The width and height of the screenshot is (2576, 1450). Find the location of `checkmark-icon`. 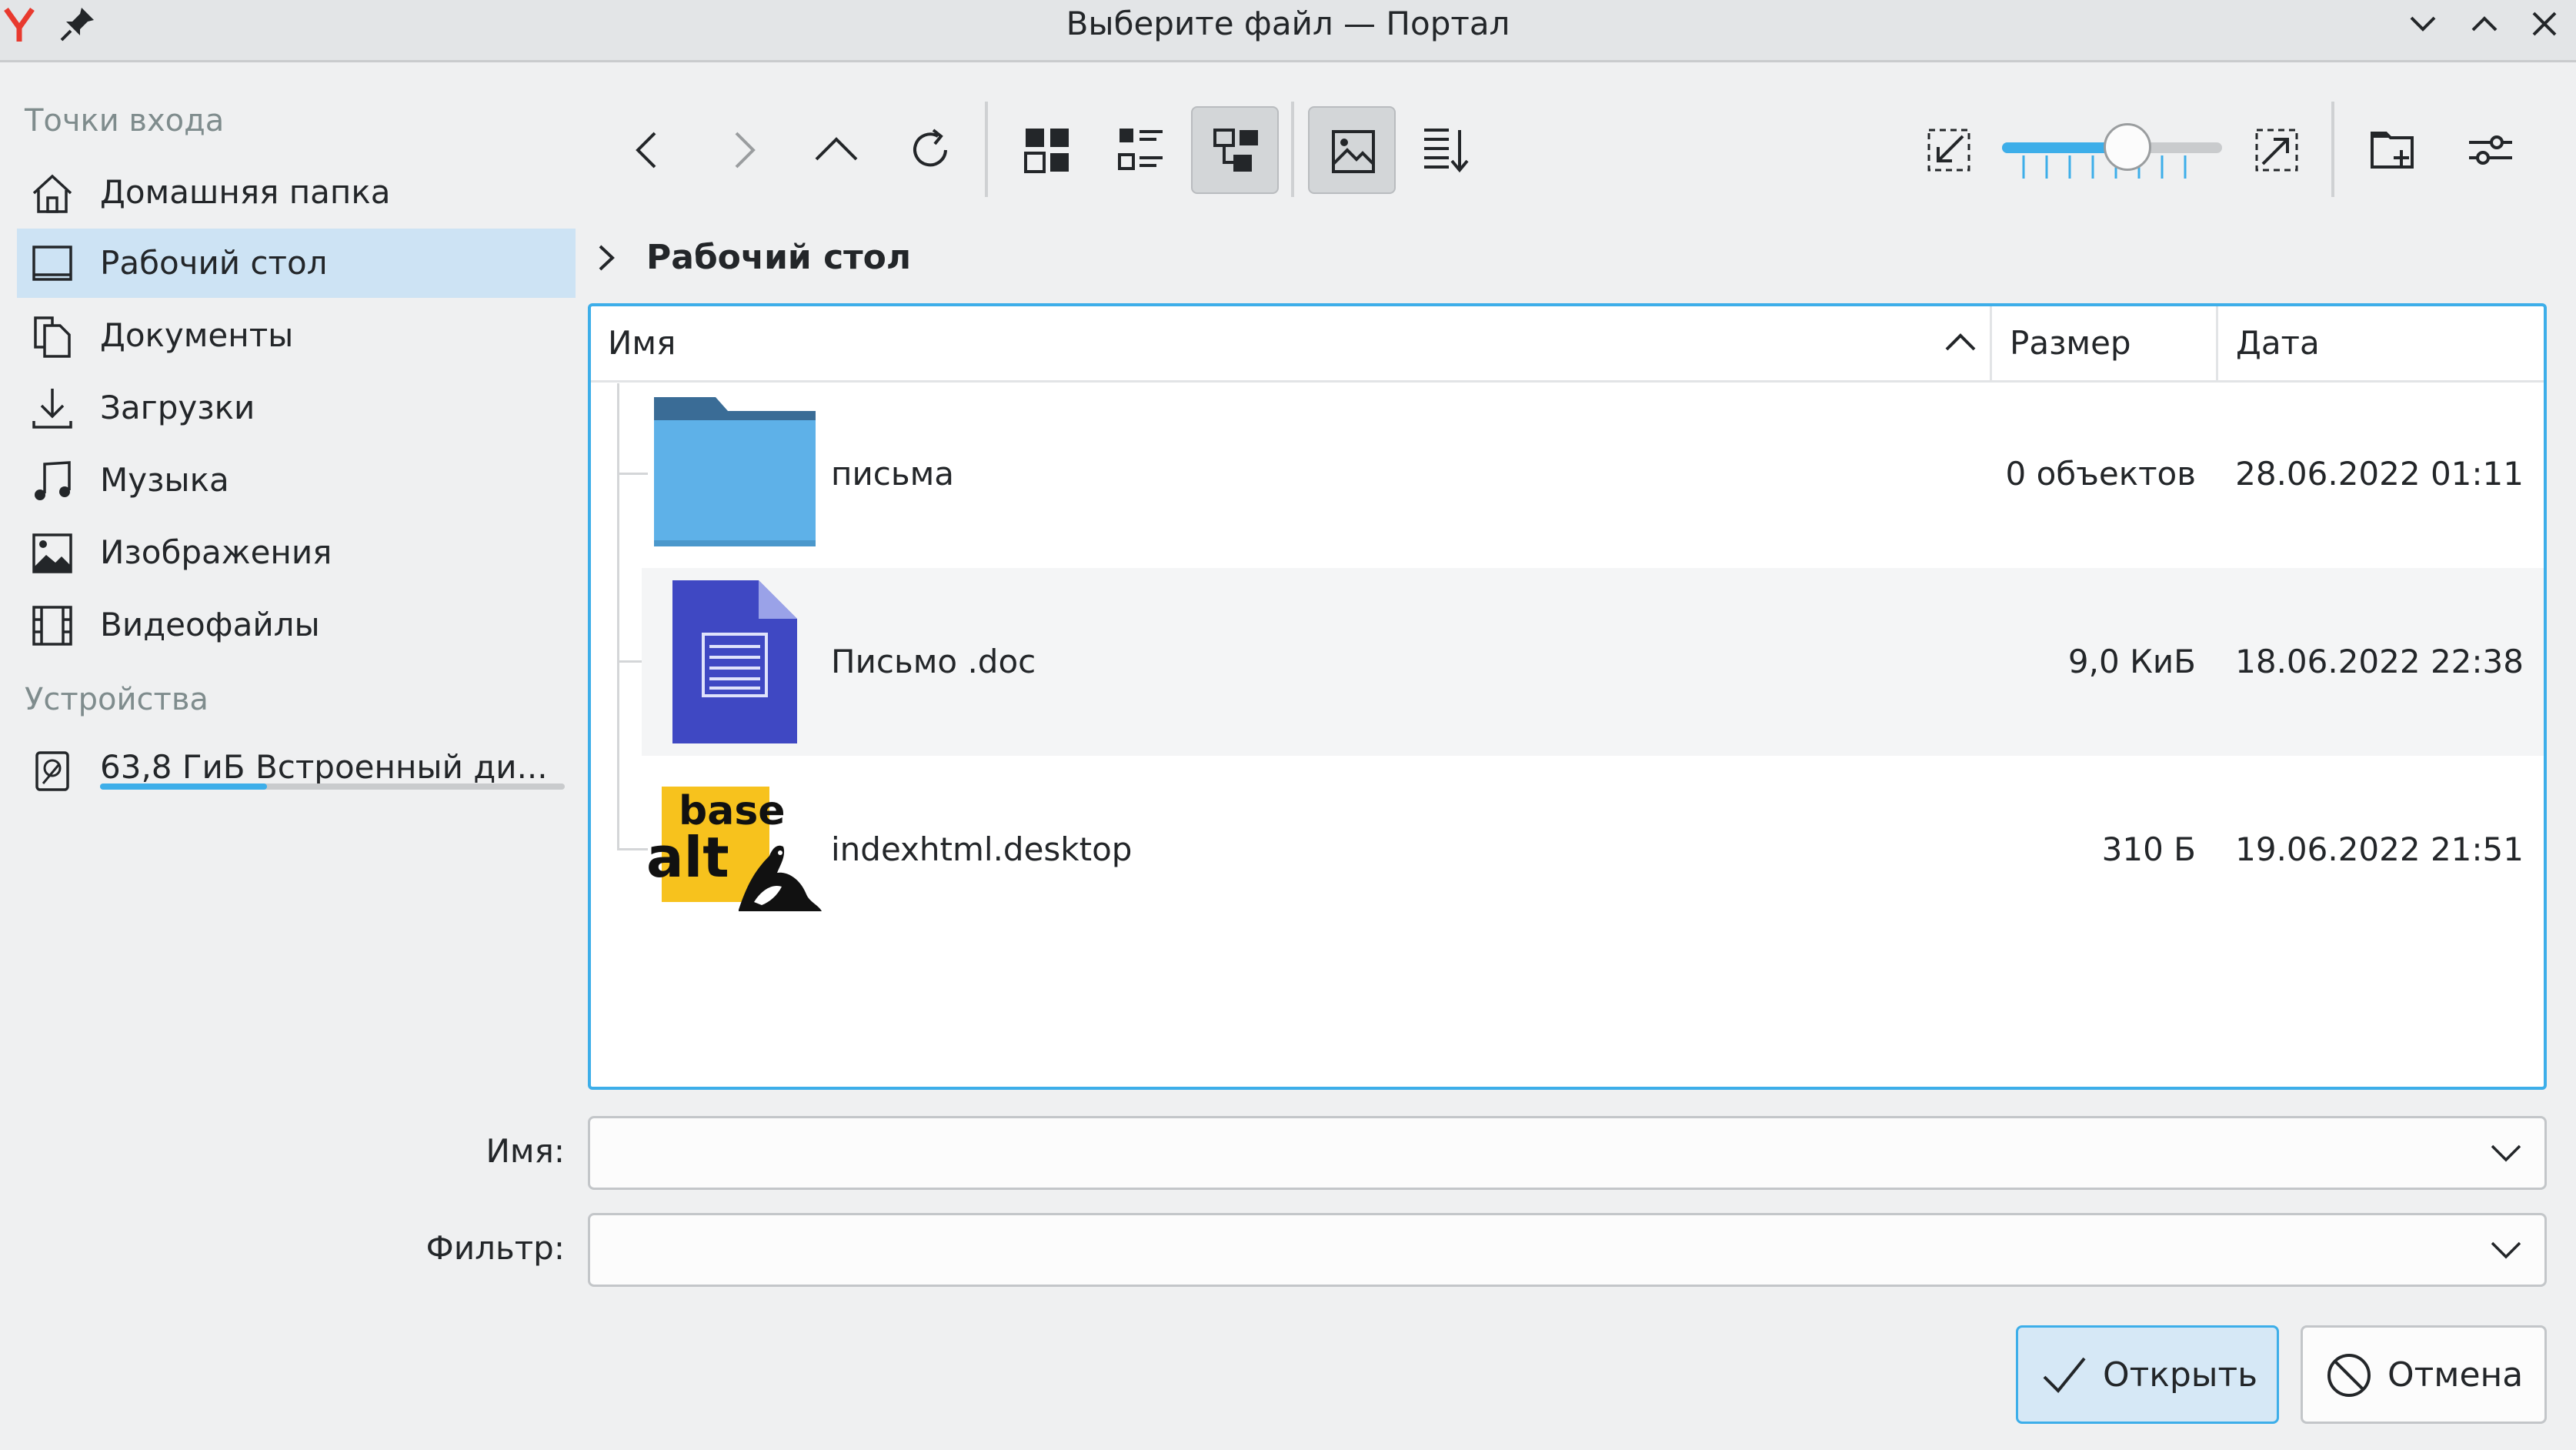

checkmark-icon is located at coordinates (2064, 1375).